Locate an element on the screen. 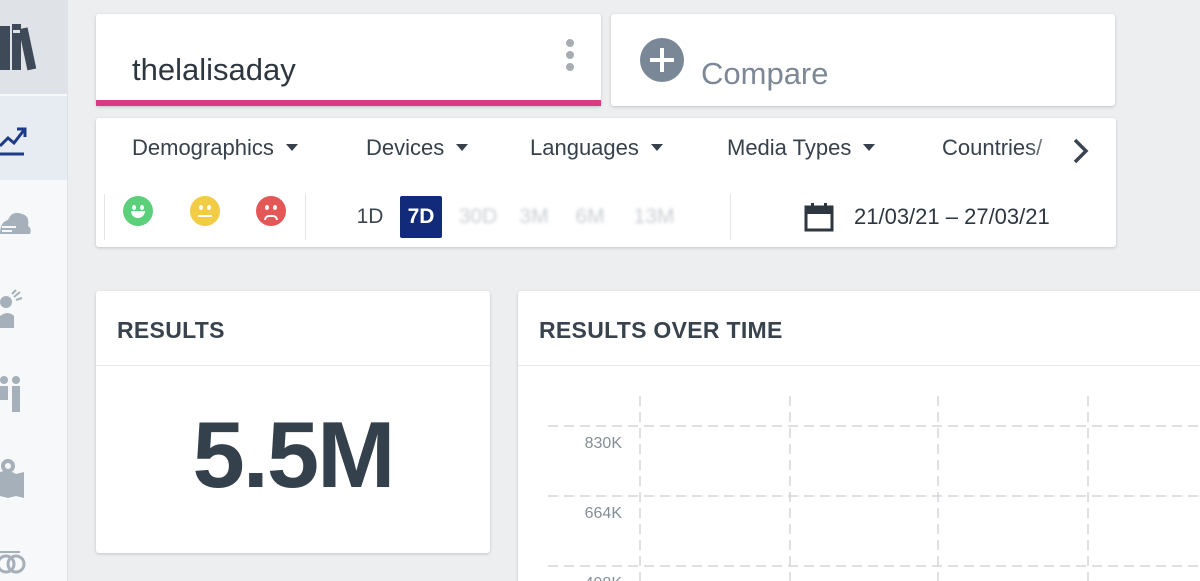  overlap-icon is located at coordinates (13, 562).